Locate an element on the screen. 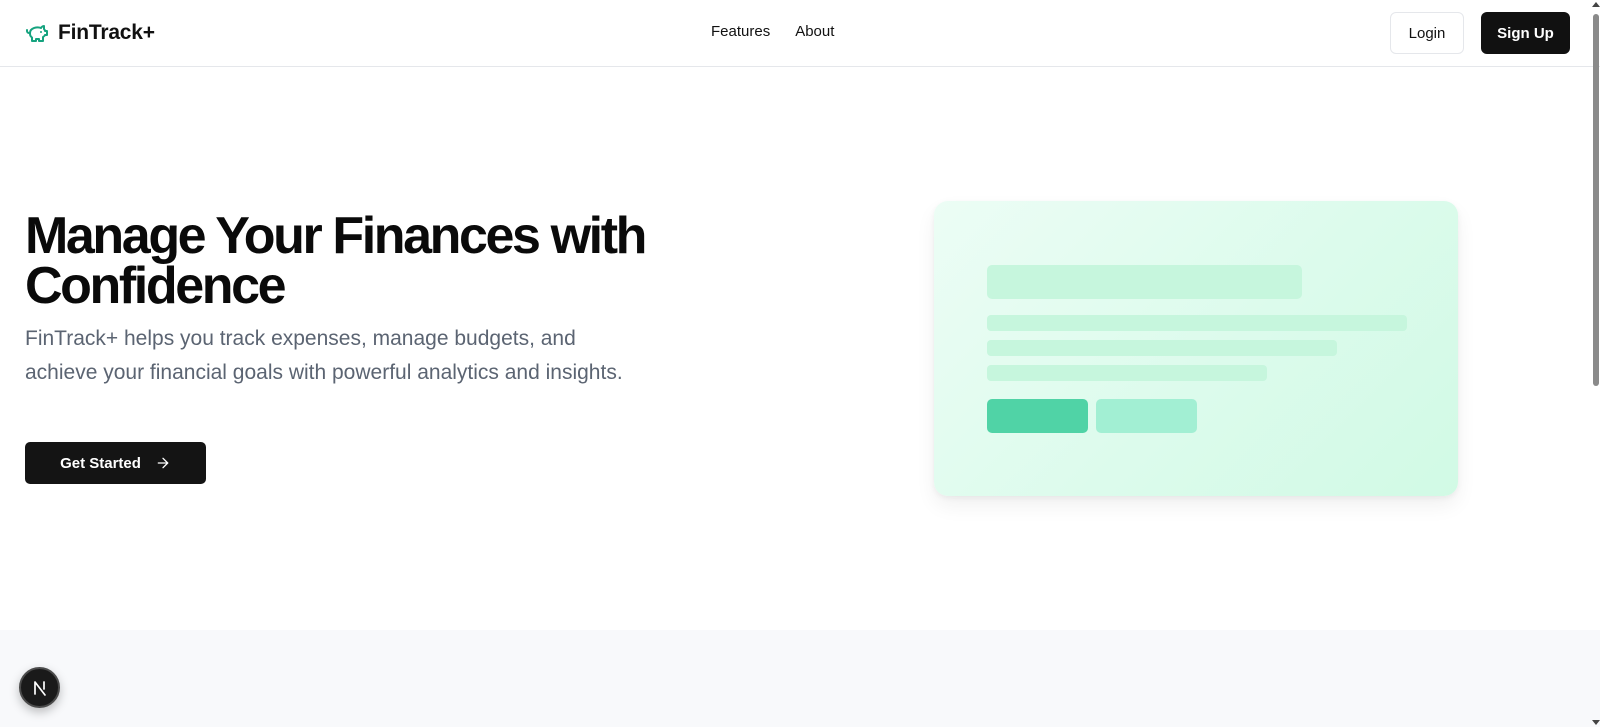  page-scrollbar is located at coordinates (1596, 363).